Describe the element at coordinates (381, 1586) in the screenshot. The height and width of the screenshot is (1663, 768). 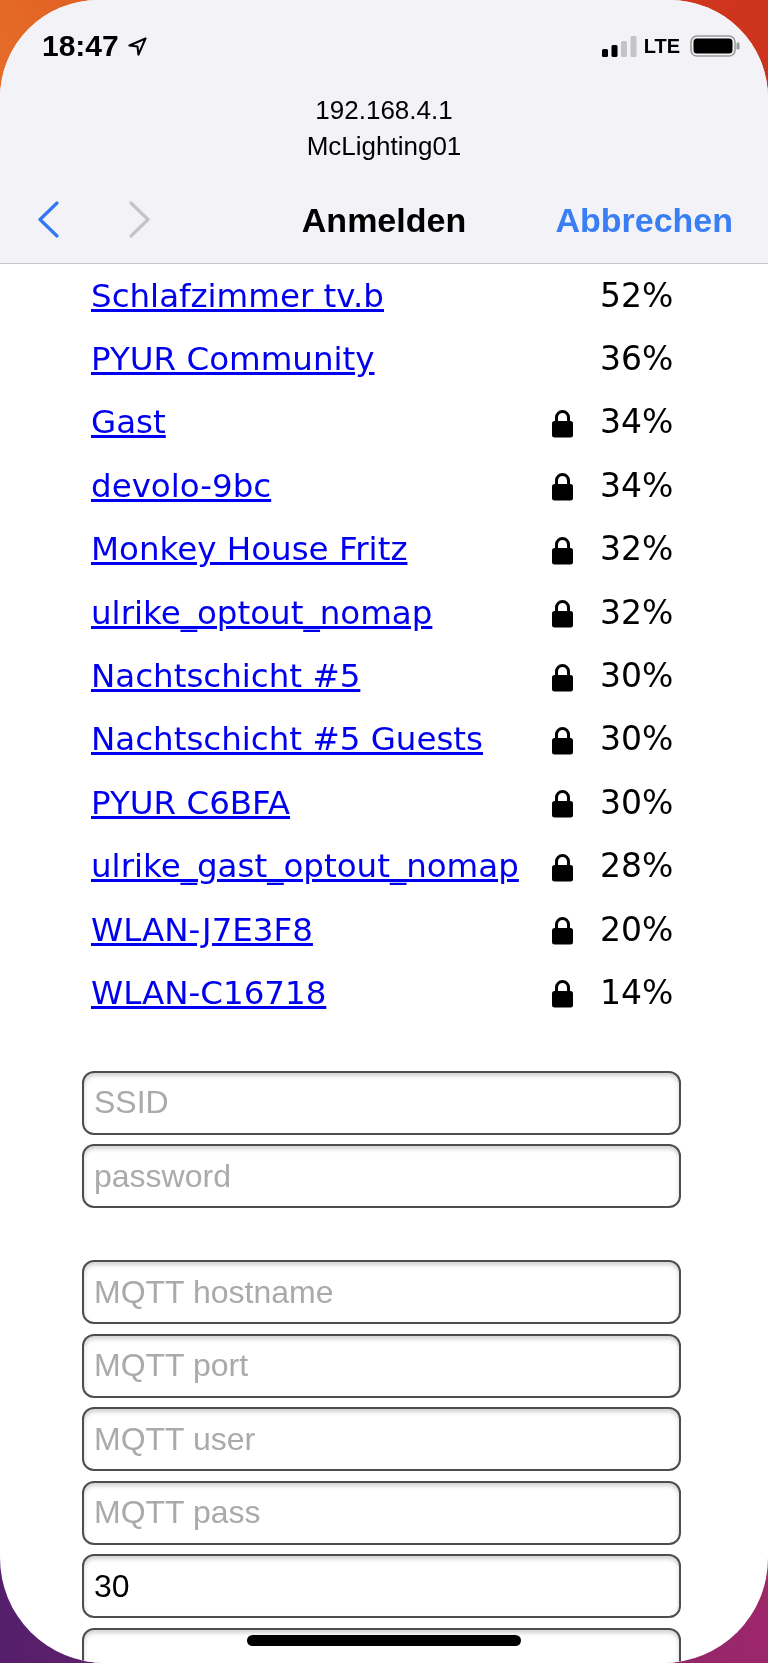
I see `input-field: 30` at that location.